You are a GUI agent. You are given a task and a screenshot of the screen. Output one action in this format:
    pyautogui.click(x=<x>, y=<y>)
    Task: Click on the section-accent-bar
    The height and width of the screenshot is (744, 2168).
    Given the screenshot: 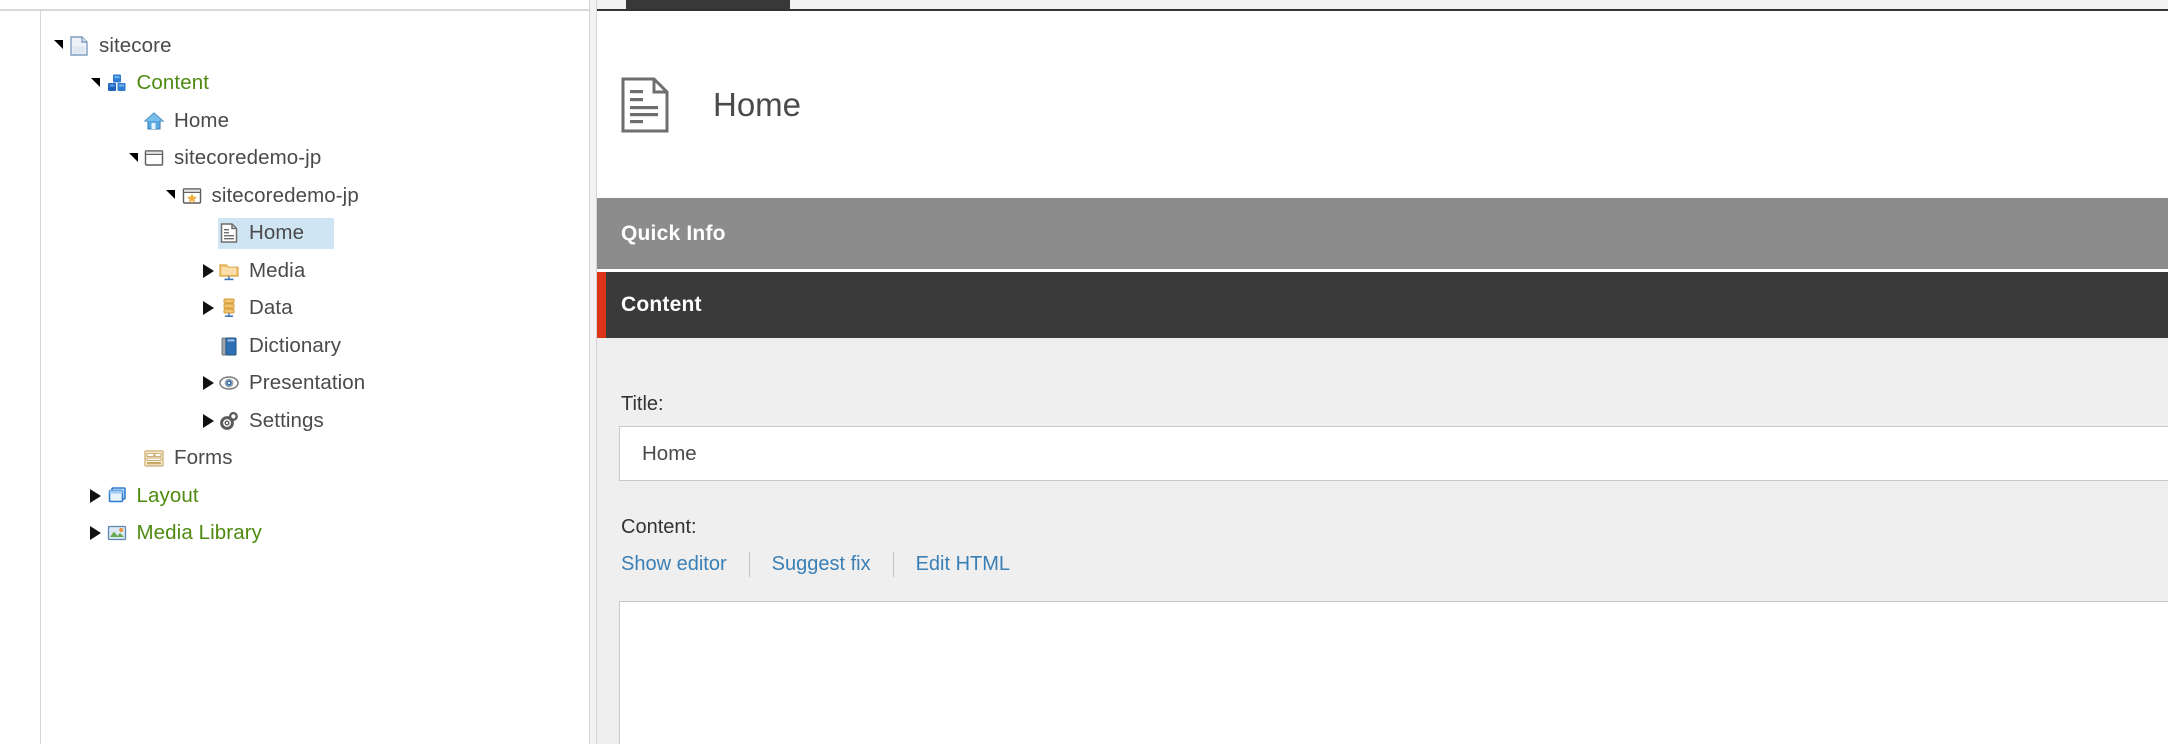 What is the action you would take?
    pyautogui.click(x=601, y=305)
    